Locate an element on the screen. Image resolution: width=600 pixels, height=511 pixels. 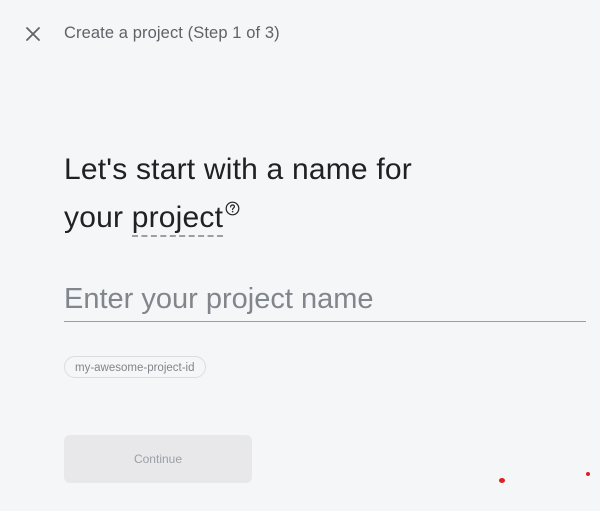
project-term-link: project is located at coordinates (185, 218).